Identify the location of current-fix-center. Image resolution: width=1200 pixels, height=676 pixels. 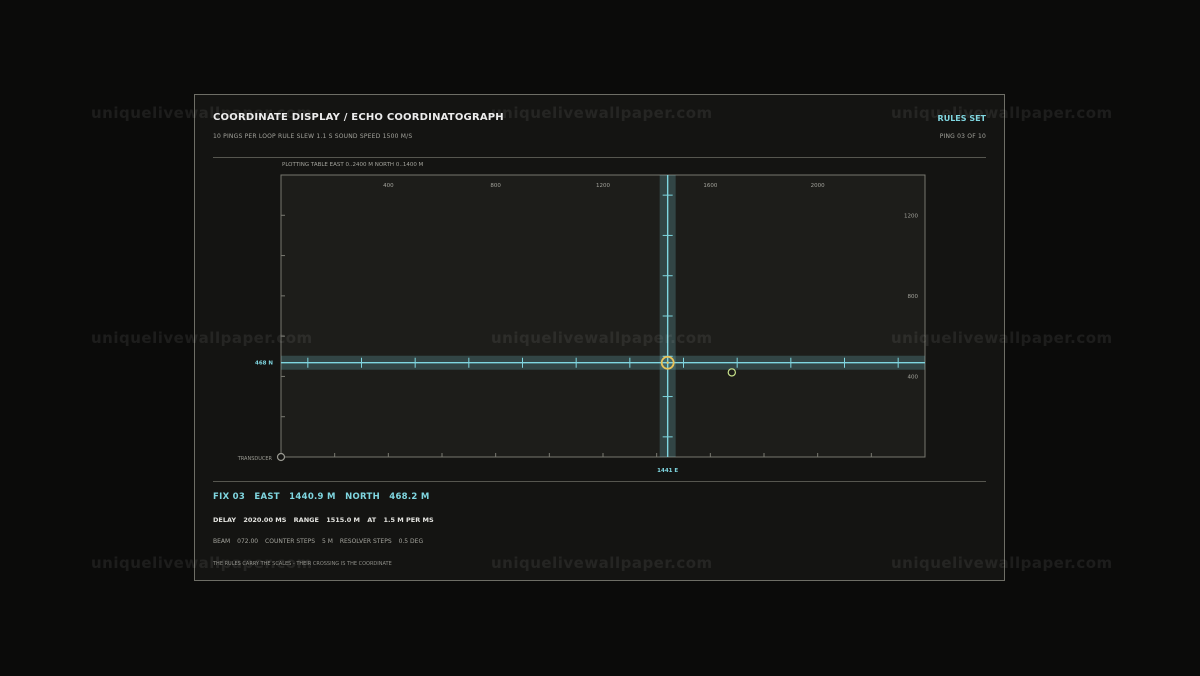
(667, 362).